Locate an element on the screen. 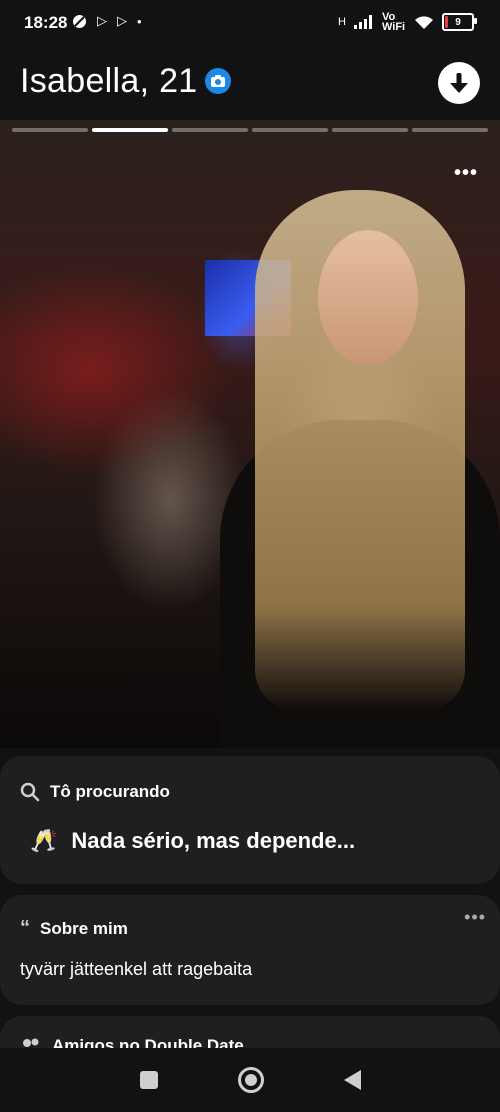 The image size is (500, 1112). wifi-icon is located at coordinates (424, 22).